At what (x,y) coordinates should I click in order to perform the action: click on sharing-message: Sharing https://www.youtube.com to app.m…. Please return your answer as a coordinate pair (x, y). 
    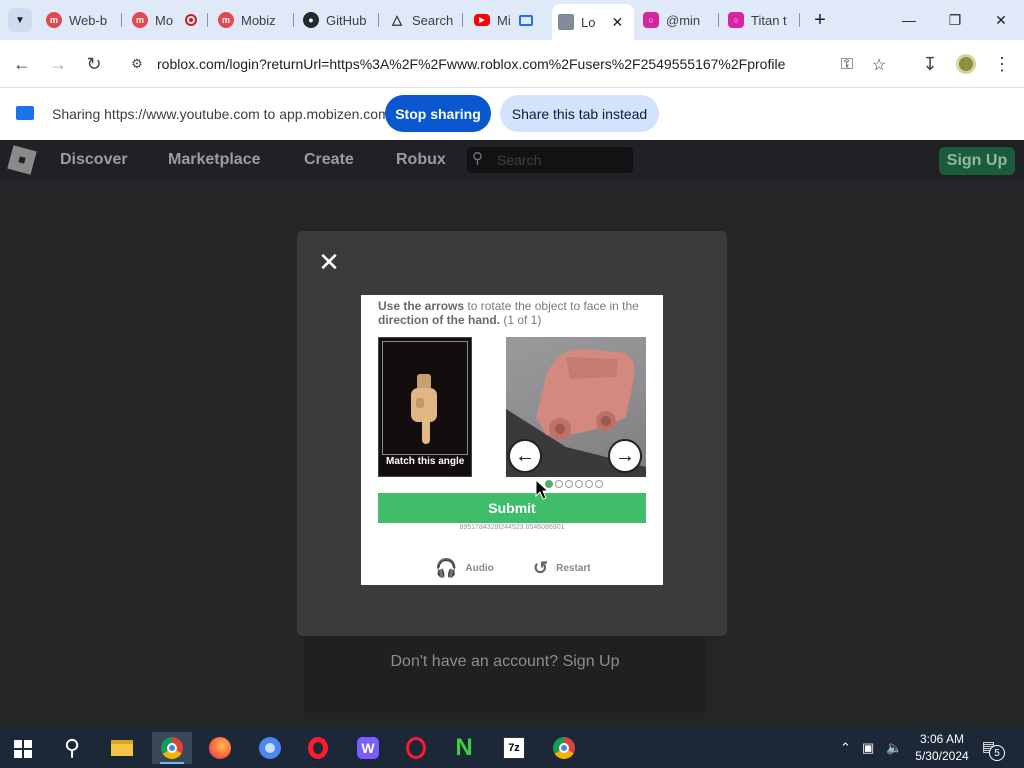
    Looking at the image, I should click on (221, 114).